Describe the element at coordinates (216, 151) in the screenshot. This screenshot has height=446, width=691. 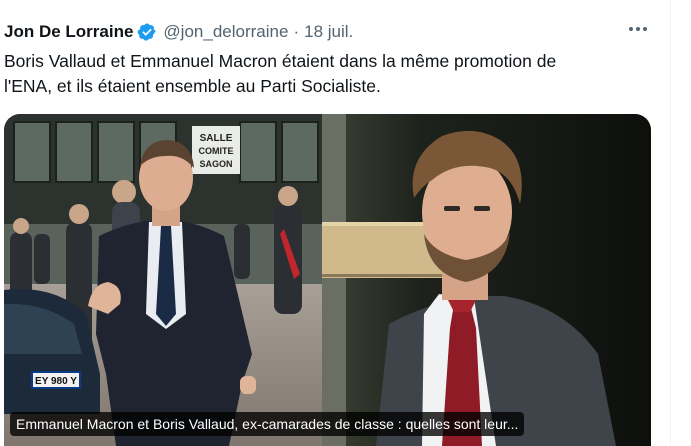
I see `sign-text: COMITE` at that location.